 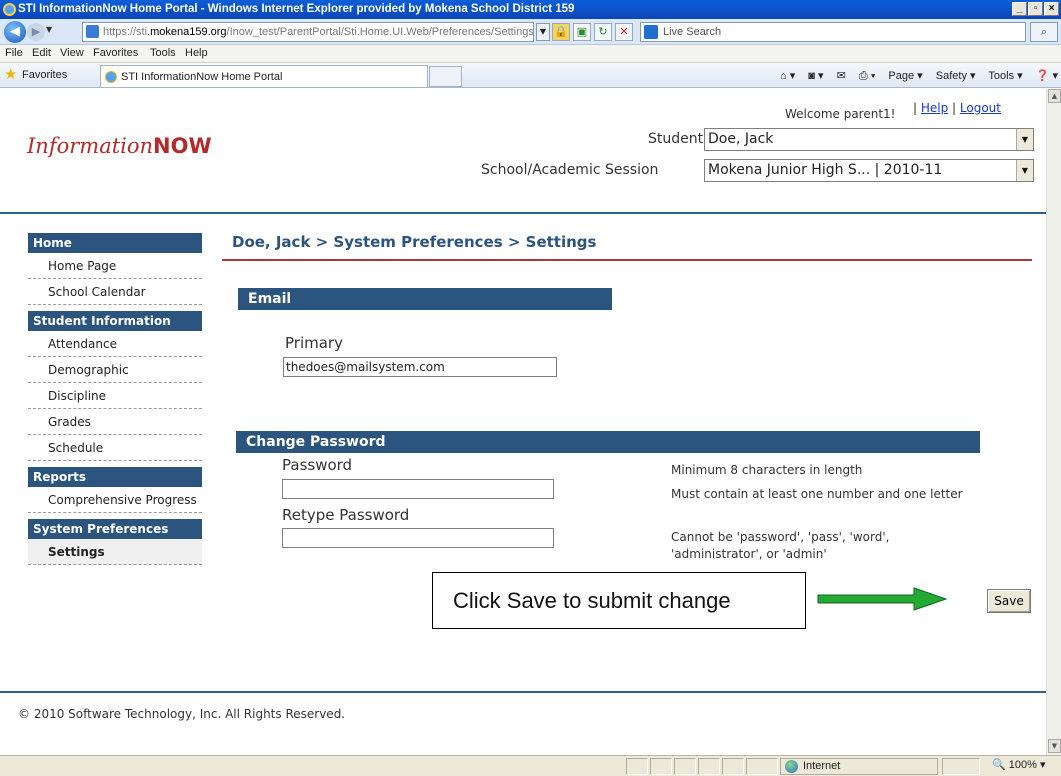 What do you see at coordinates (882, 599) in the screenshot?
I see `green-arrow-icon` at bounding box center [882, 599].